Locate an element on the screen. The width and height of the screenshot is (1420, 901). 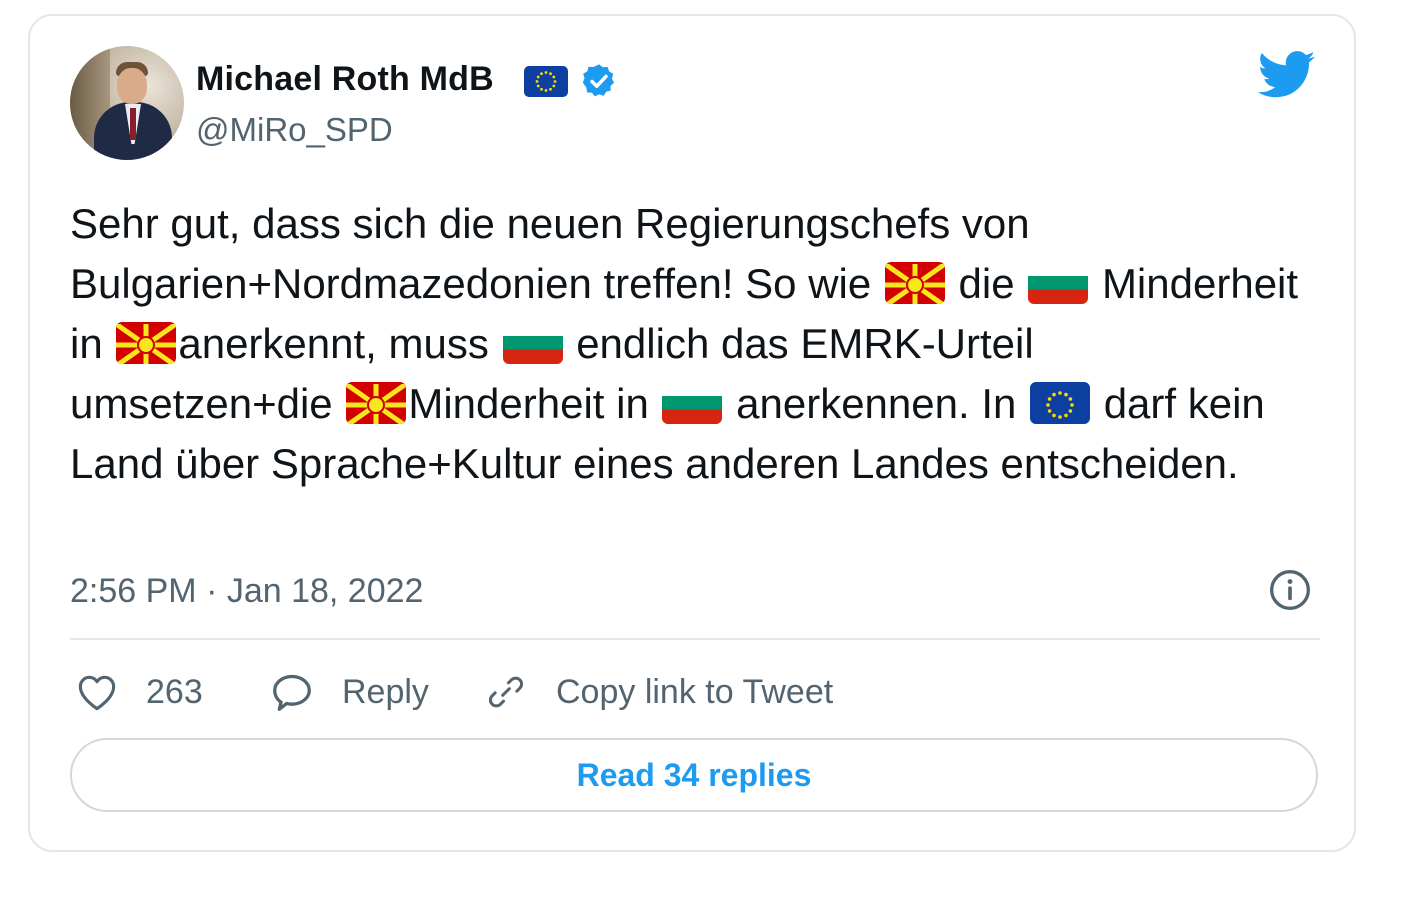
avatar is located at coordinates (127, 103).